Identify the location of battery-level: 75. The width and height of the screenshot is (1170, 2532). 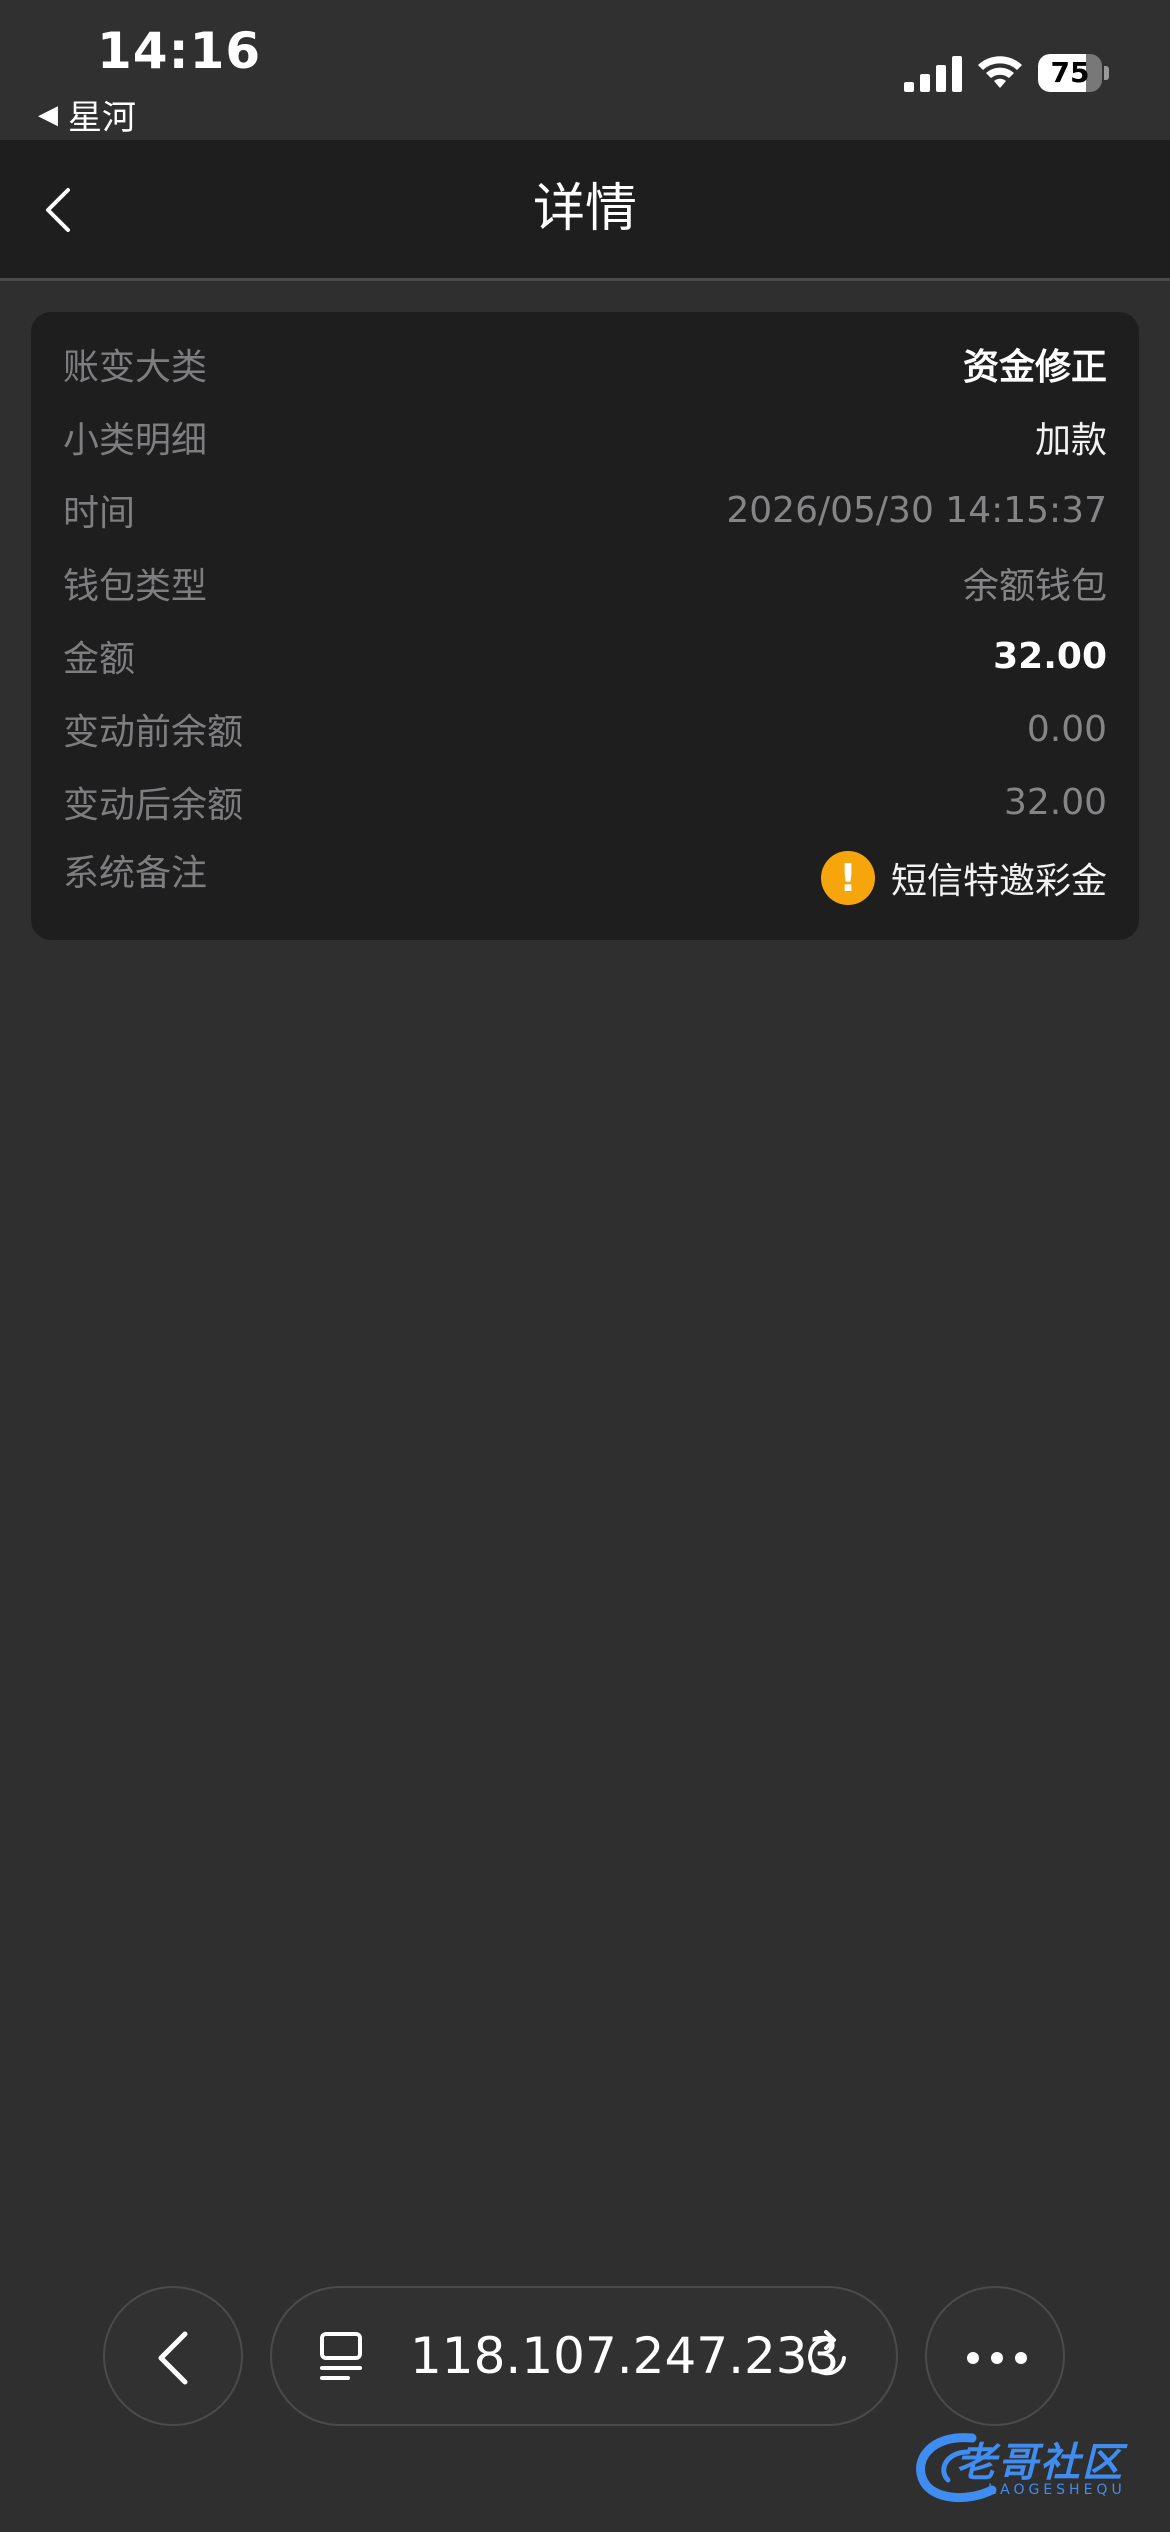
(1070, 72).